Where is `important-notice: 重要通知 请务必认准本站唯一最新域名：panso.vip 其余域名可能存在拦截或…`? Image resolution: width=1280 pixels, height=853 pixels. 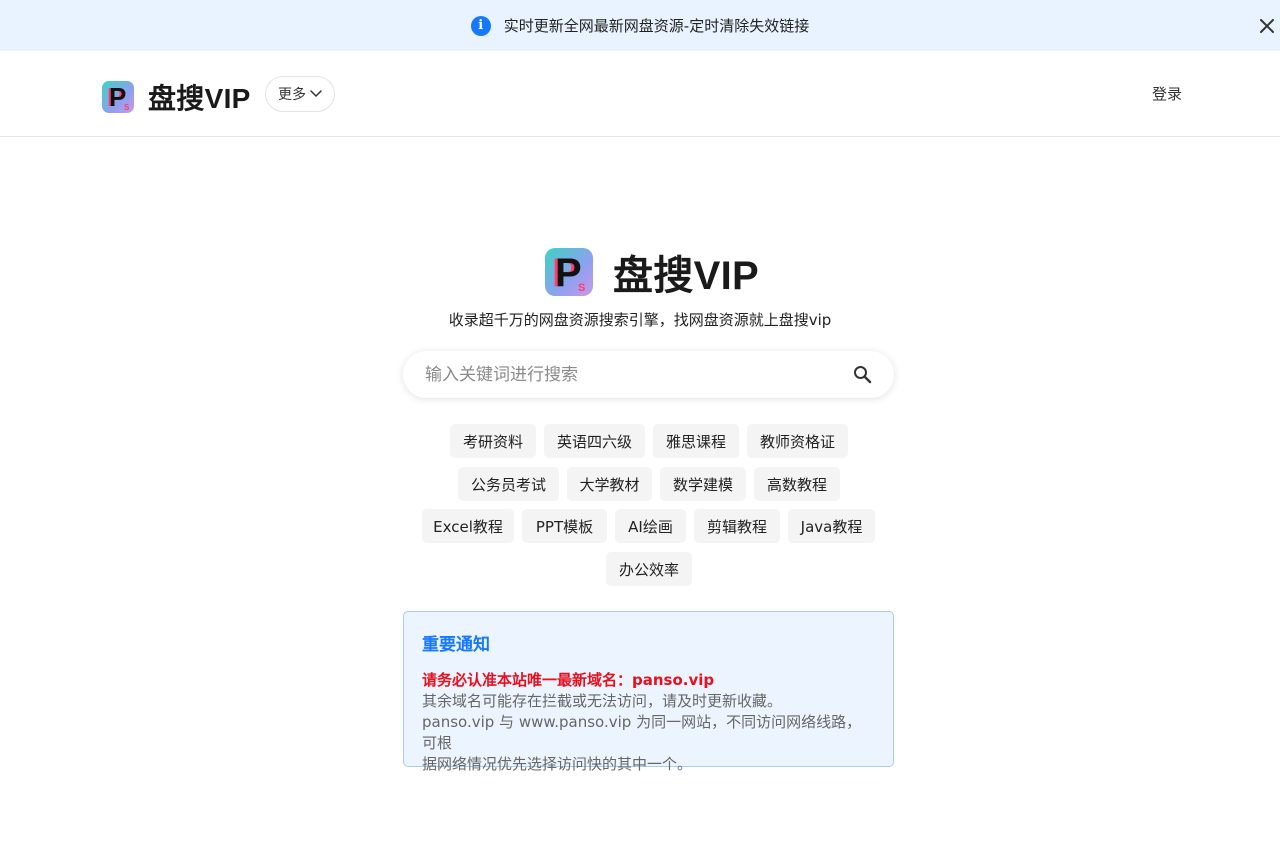
important-notice: 重要通知 请务必认准本站唯一最新域名：panso.vip 其余域名可能存在拦截或… is located at coordinates (648, 692).